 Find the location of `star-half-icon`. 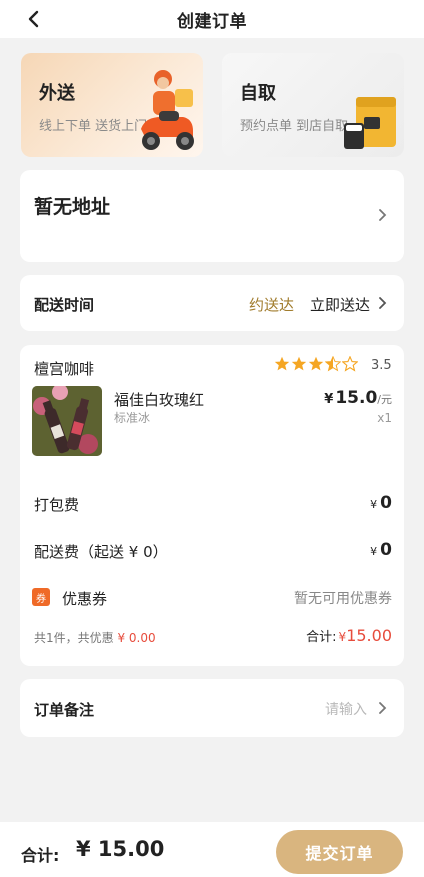

star-half-icon is located at coordinates (333, 364).